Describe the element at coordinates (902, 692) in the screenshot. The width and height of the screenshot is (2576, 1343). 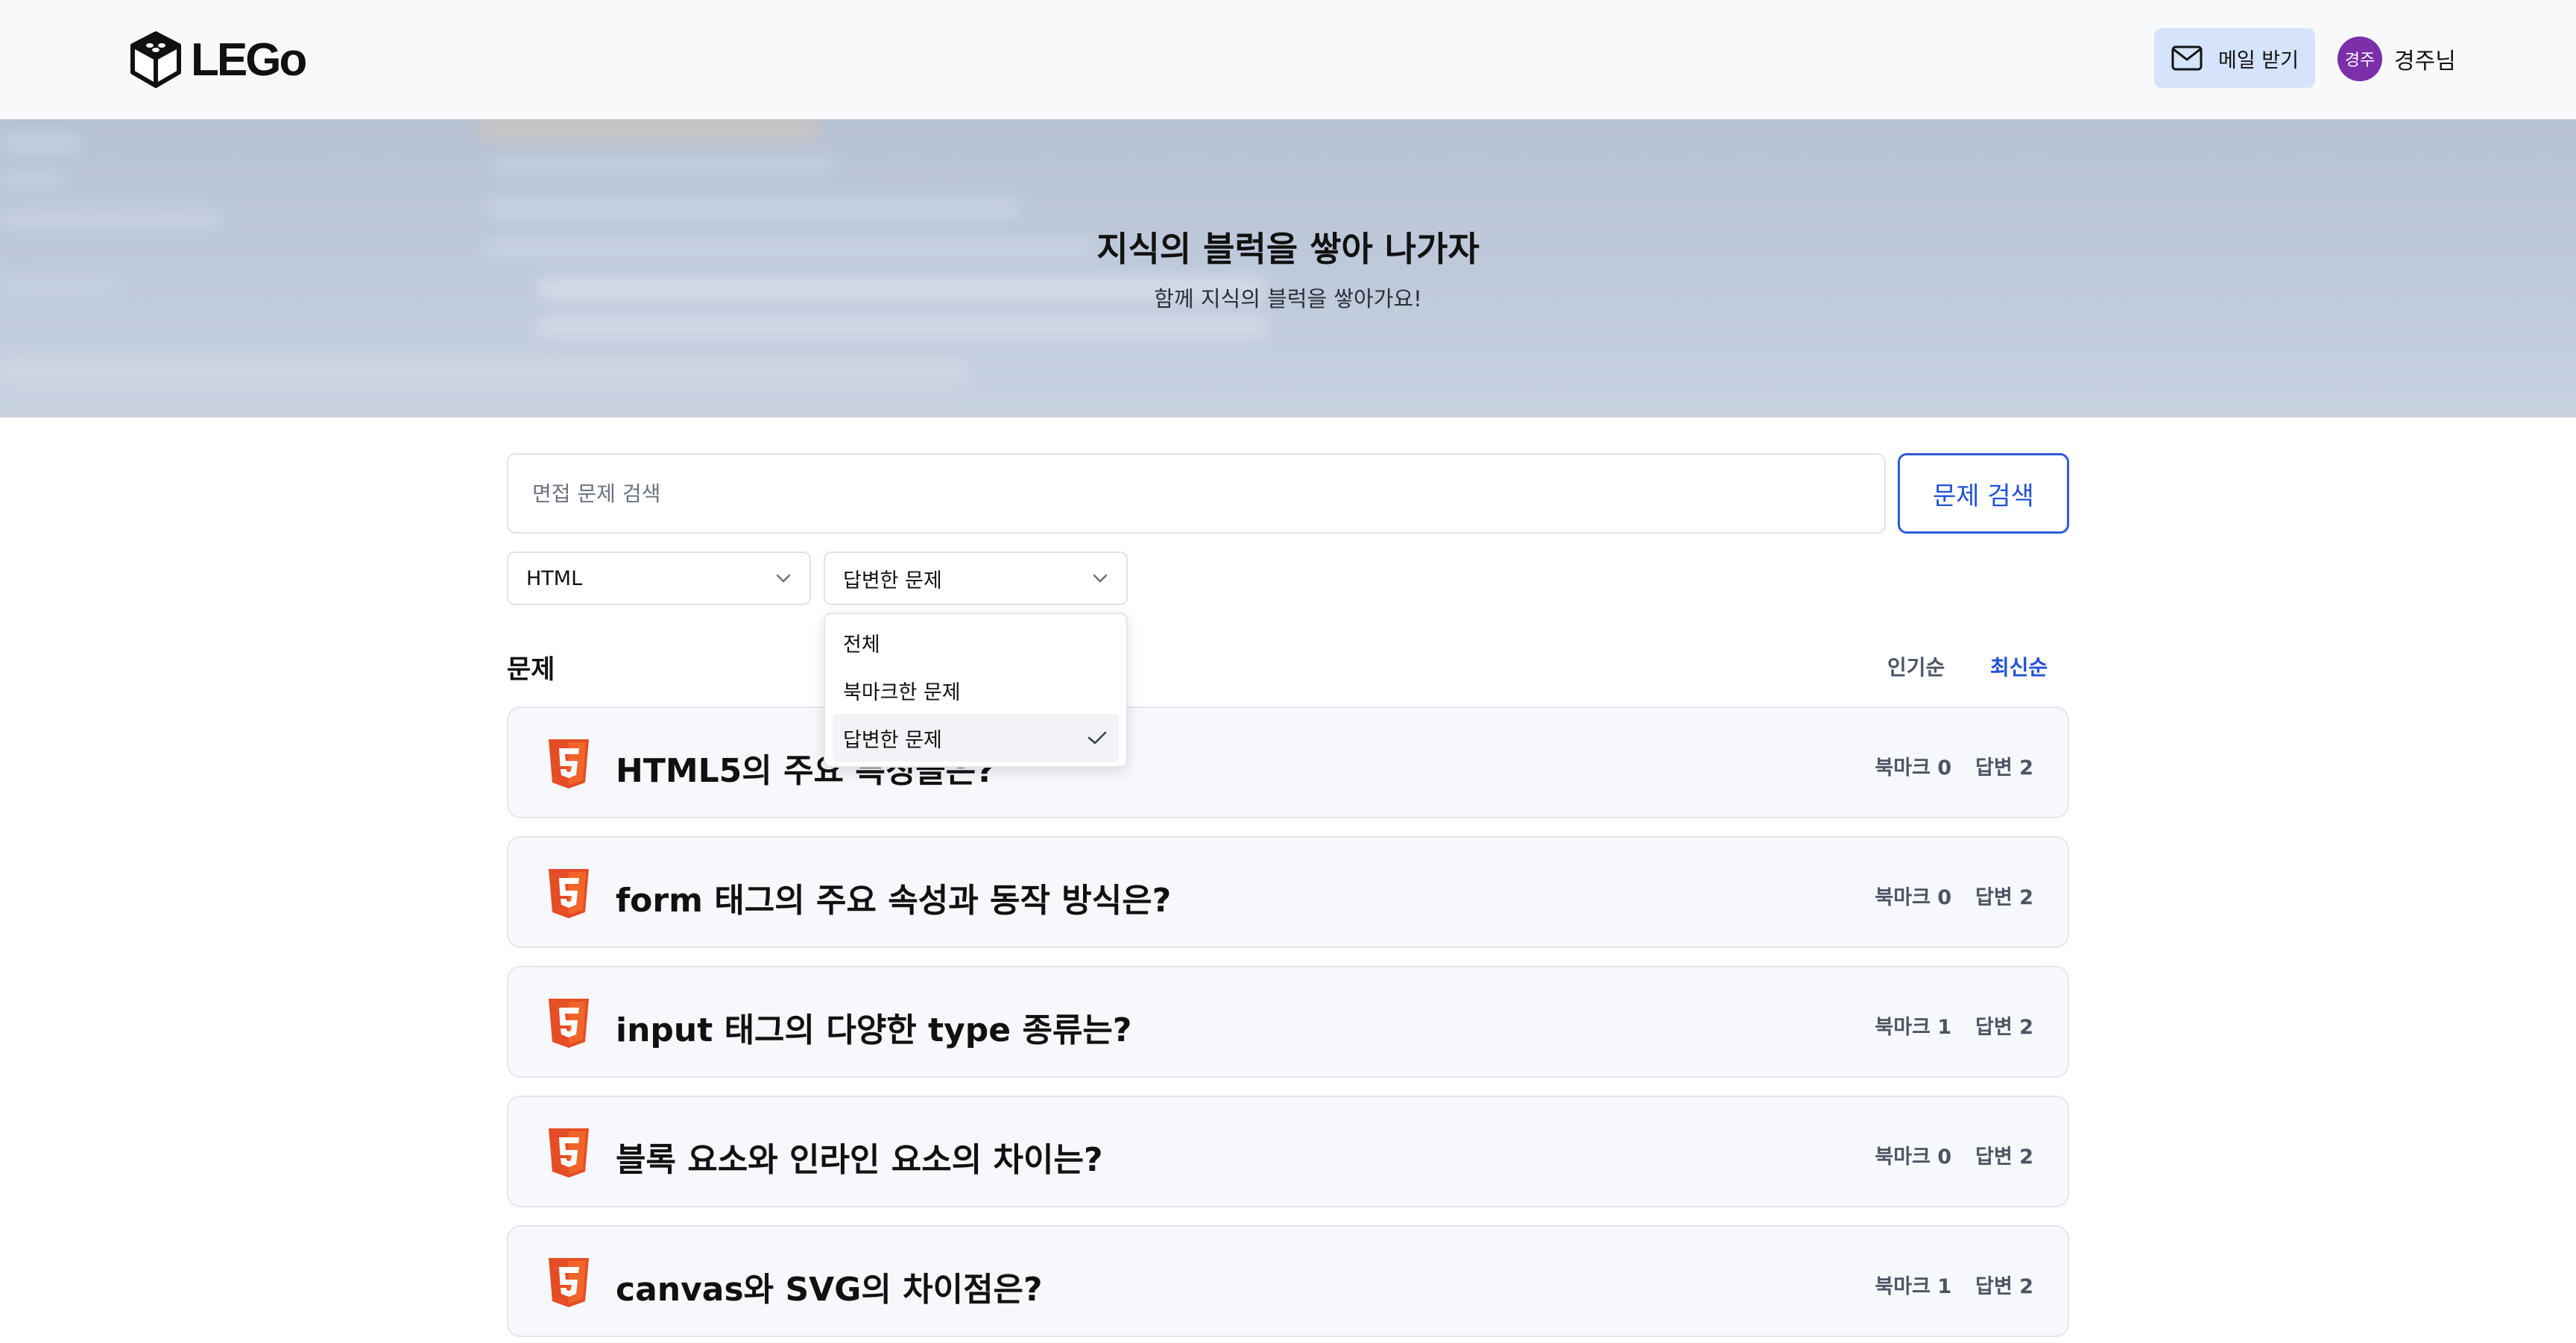
I see `dropdown-option-label: 북마크한 문제` at that location.